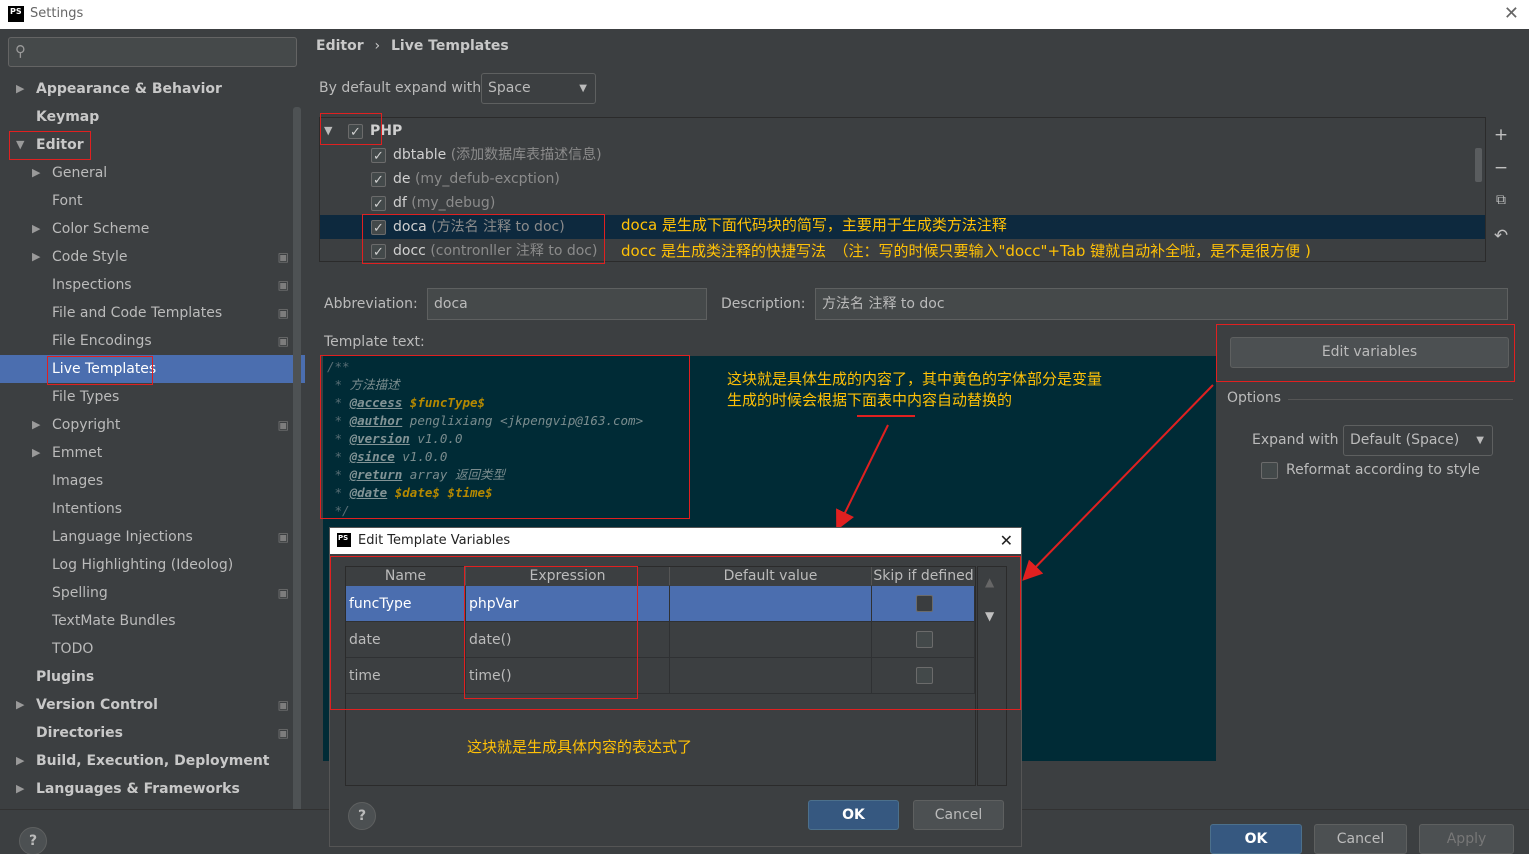  What do you see at coordinates (406, 640) in the screenshot?
I see `cell-name: date` at bounding box center [406, 640].